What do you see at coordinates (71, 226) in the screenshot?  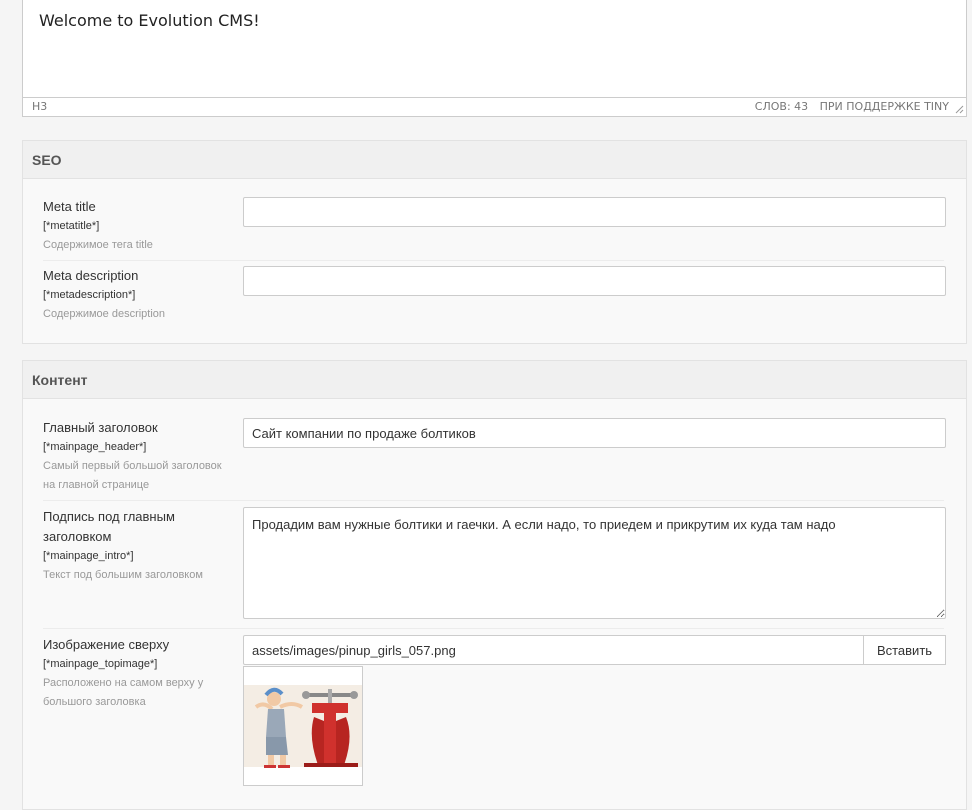 I see `field-variable: [*metatitle*]` at bounding box center [71, 226].